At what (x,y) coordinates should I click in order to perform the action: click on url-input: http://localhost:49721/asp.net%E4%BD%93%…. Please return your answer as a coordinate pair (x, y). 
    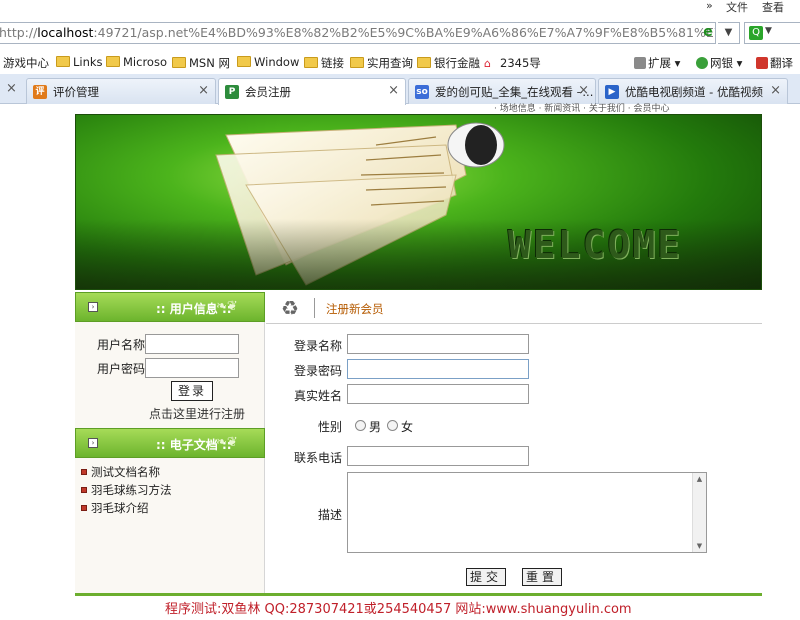
    Looking at the image, I should click on (358, 33).